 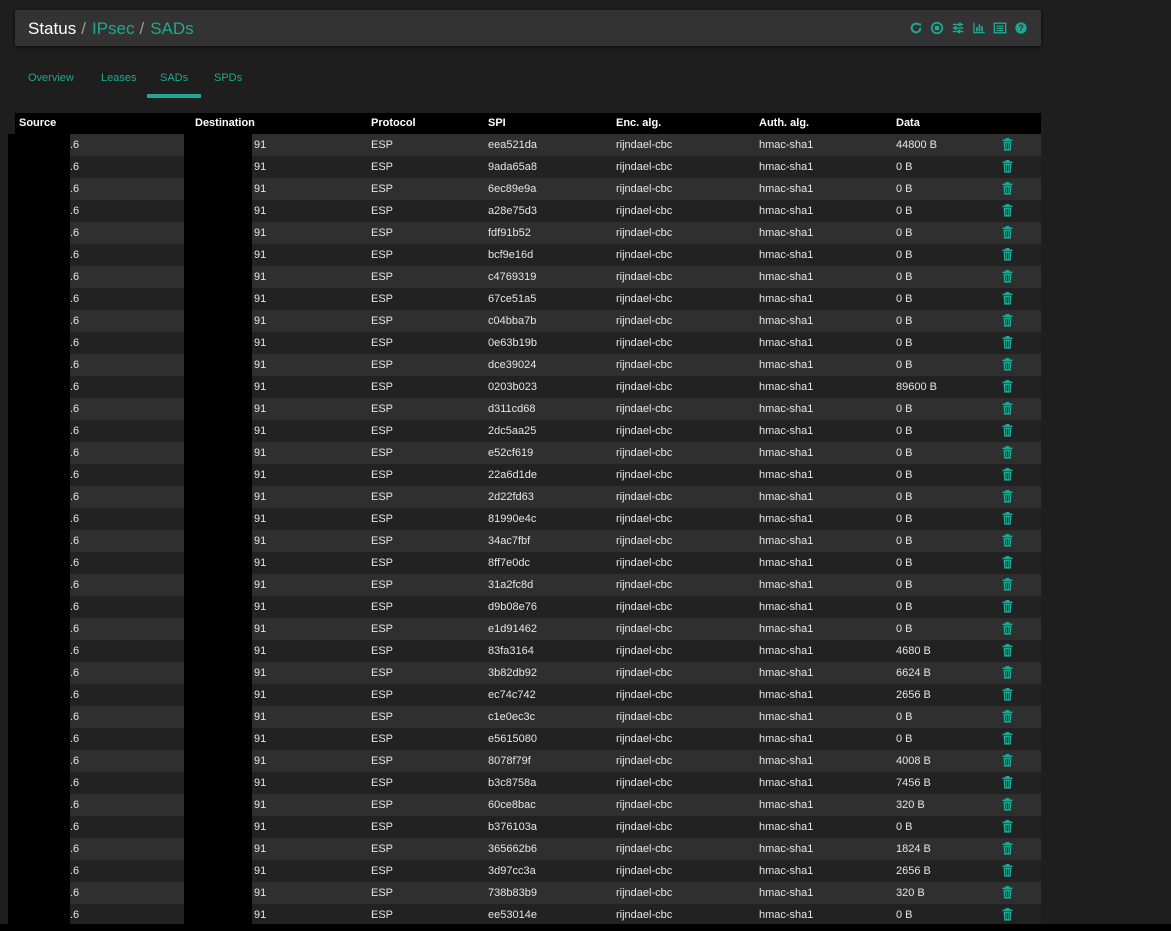 I want to click on list-icon, so click(x=1000, y=28).